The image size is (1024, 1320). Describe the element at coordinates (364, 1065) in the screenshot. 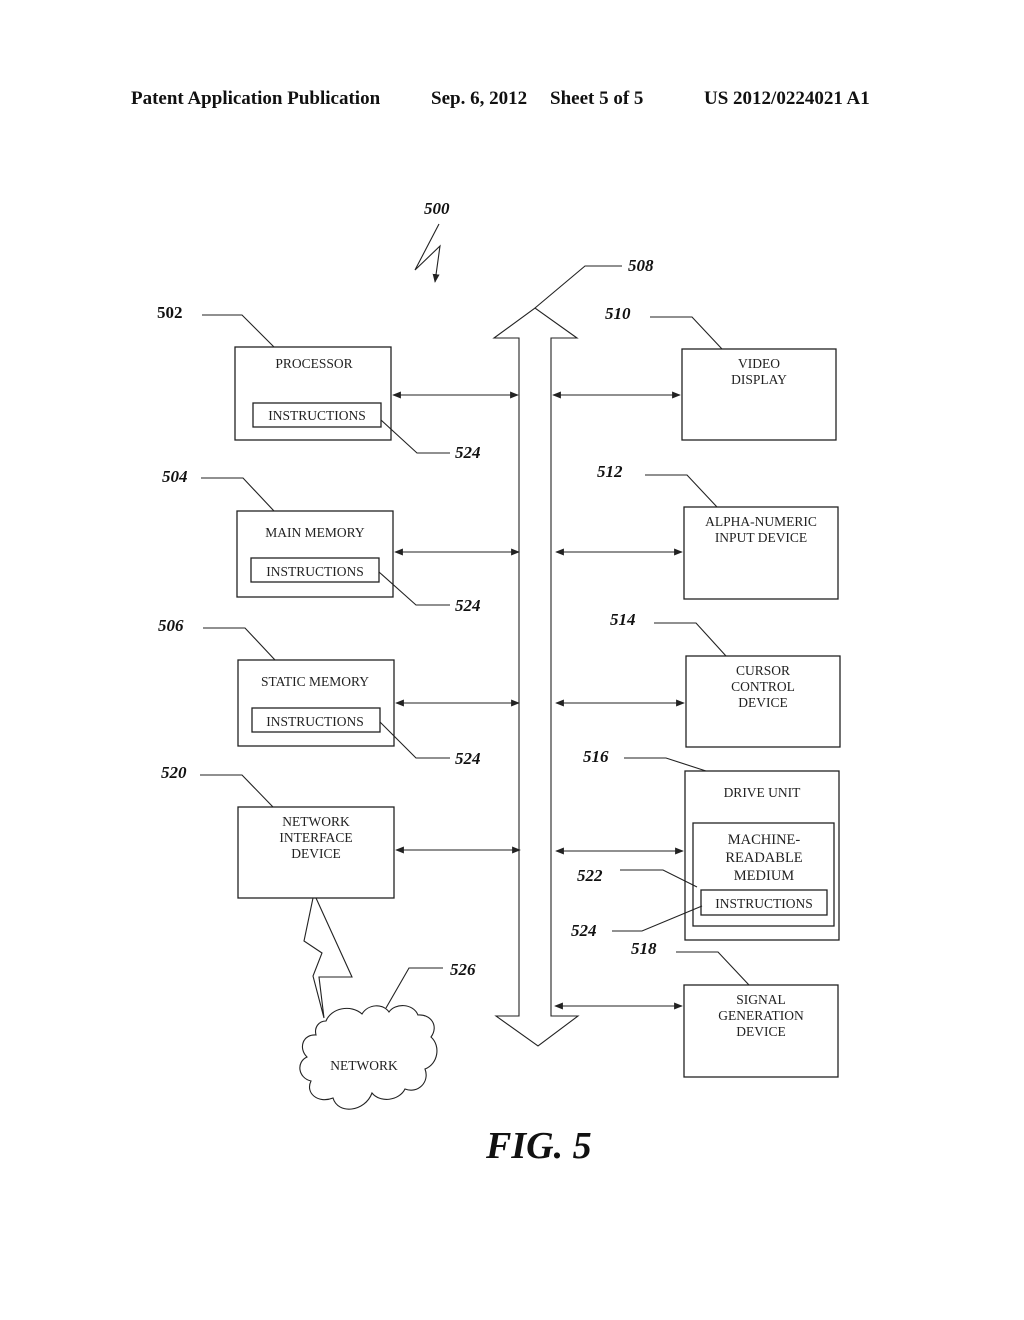

I see `network-label: NETWORK` at that location.